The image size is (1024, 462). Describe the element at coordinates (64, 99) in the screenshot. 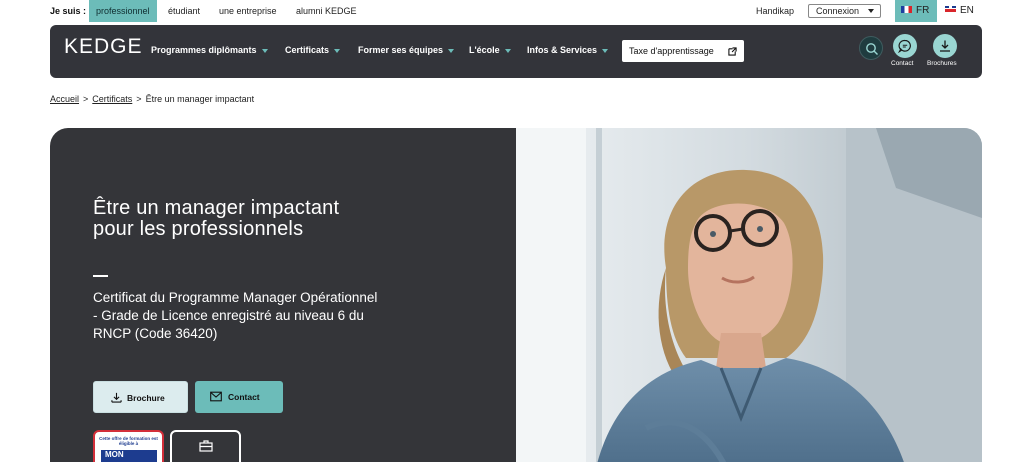

I see `breadcrumb-home: Accueil` at that location.